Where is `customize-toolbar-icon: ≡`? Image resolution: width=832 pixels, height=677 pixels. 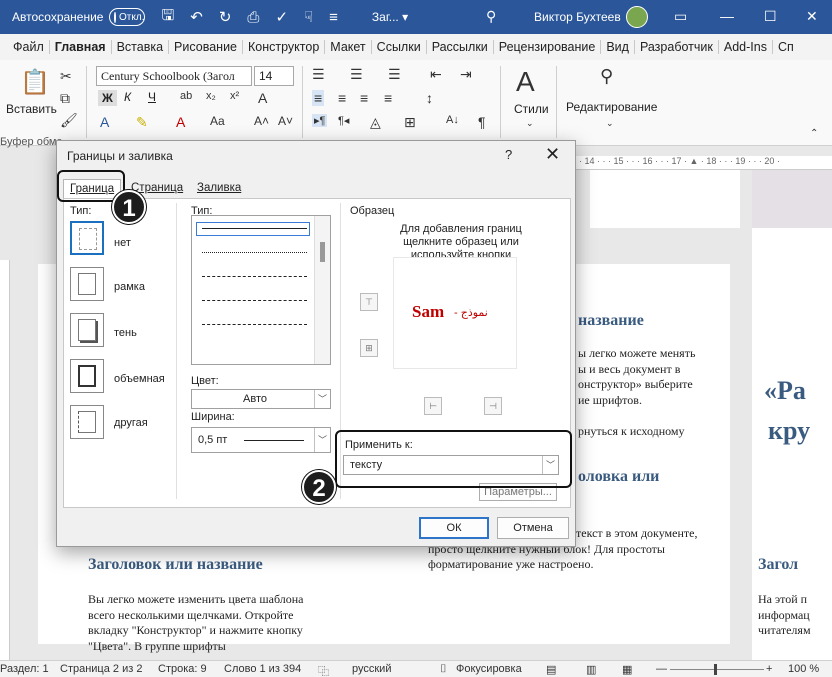 customize-toolbar-icon: ≡ is located at coordinates (333, 17).